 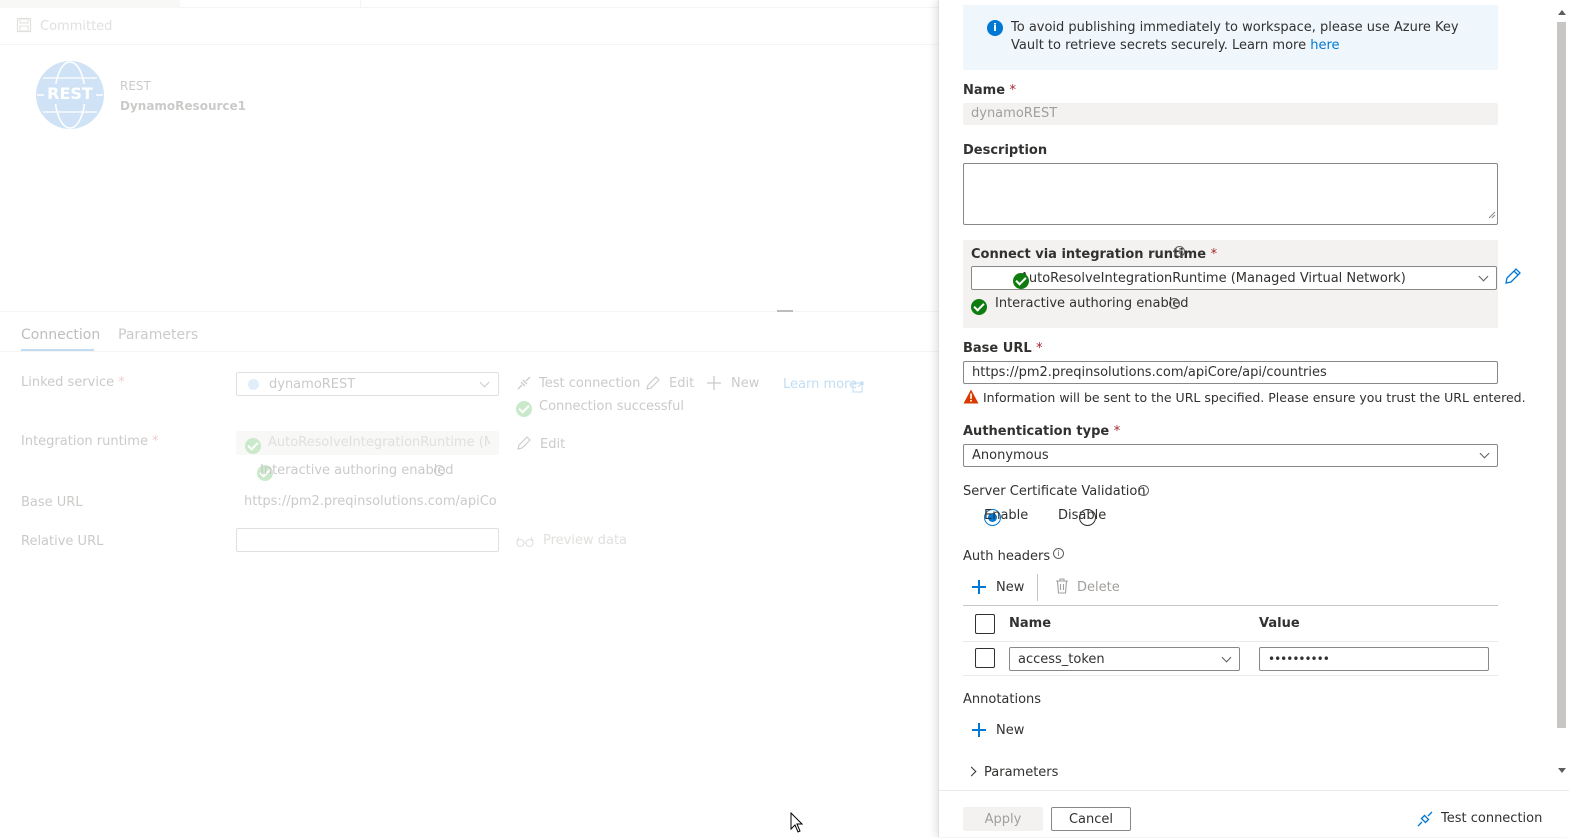 I want to click on disable-radio-label: Disable, so click(x=1082, y=515).